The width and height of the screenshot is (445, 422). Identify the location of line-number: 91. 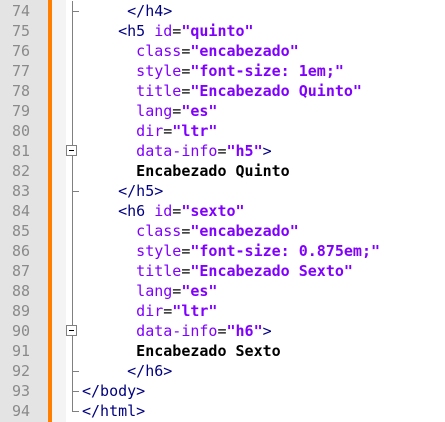
(20, 351).